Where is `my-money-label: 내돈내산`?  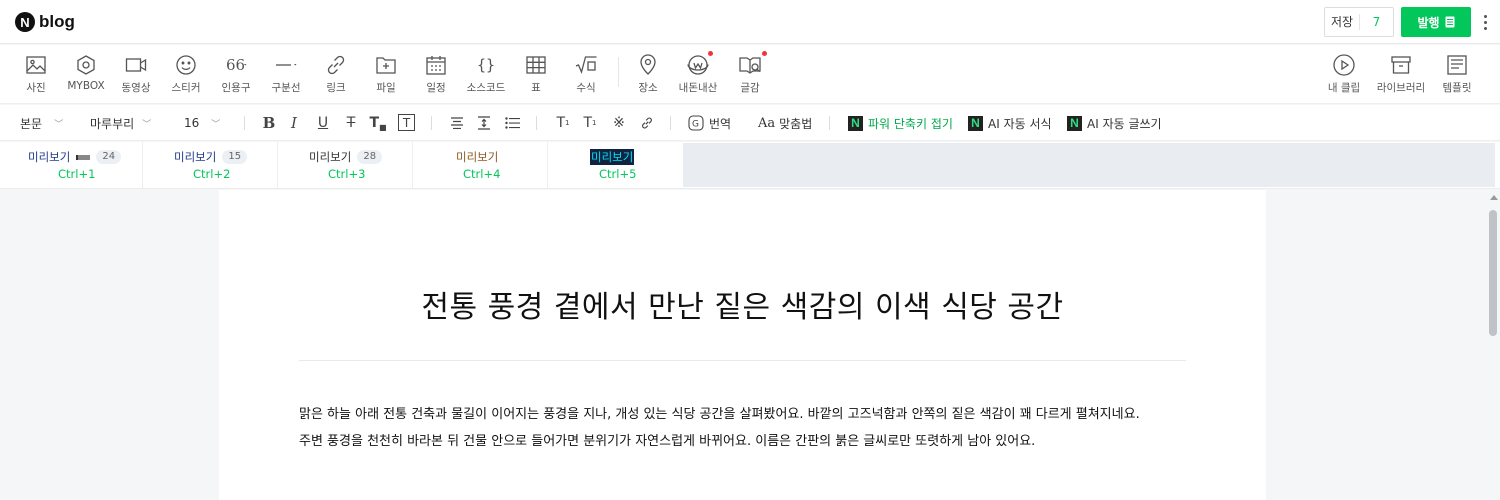 my-money-label: 내돈내산 is located at coordinates (698, 88).